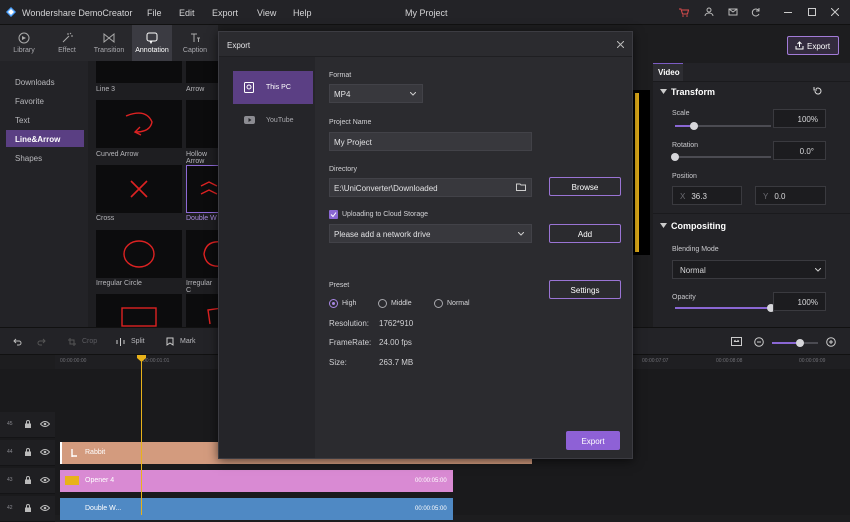  I want to click on track-number: 45, so click(10, 424).